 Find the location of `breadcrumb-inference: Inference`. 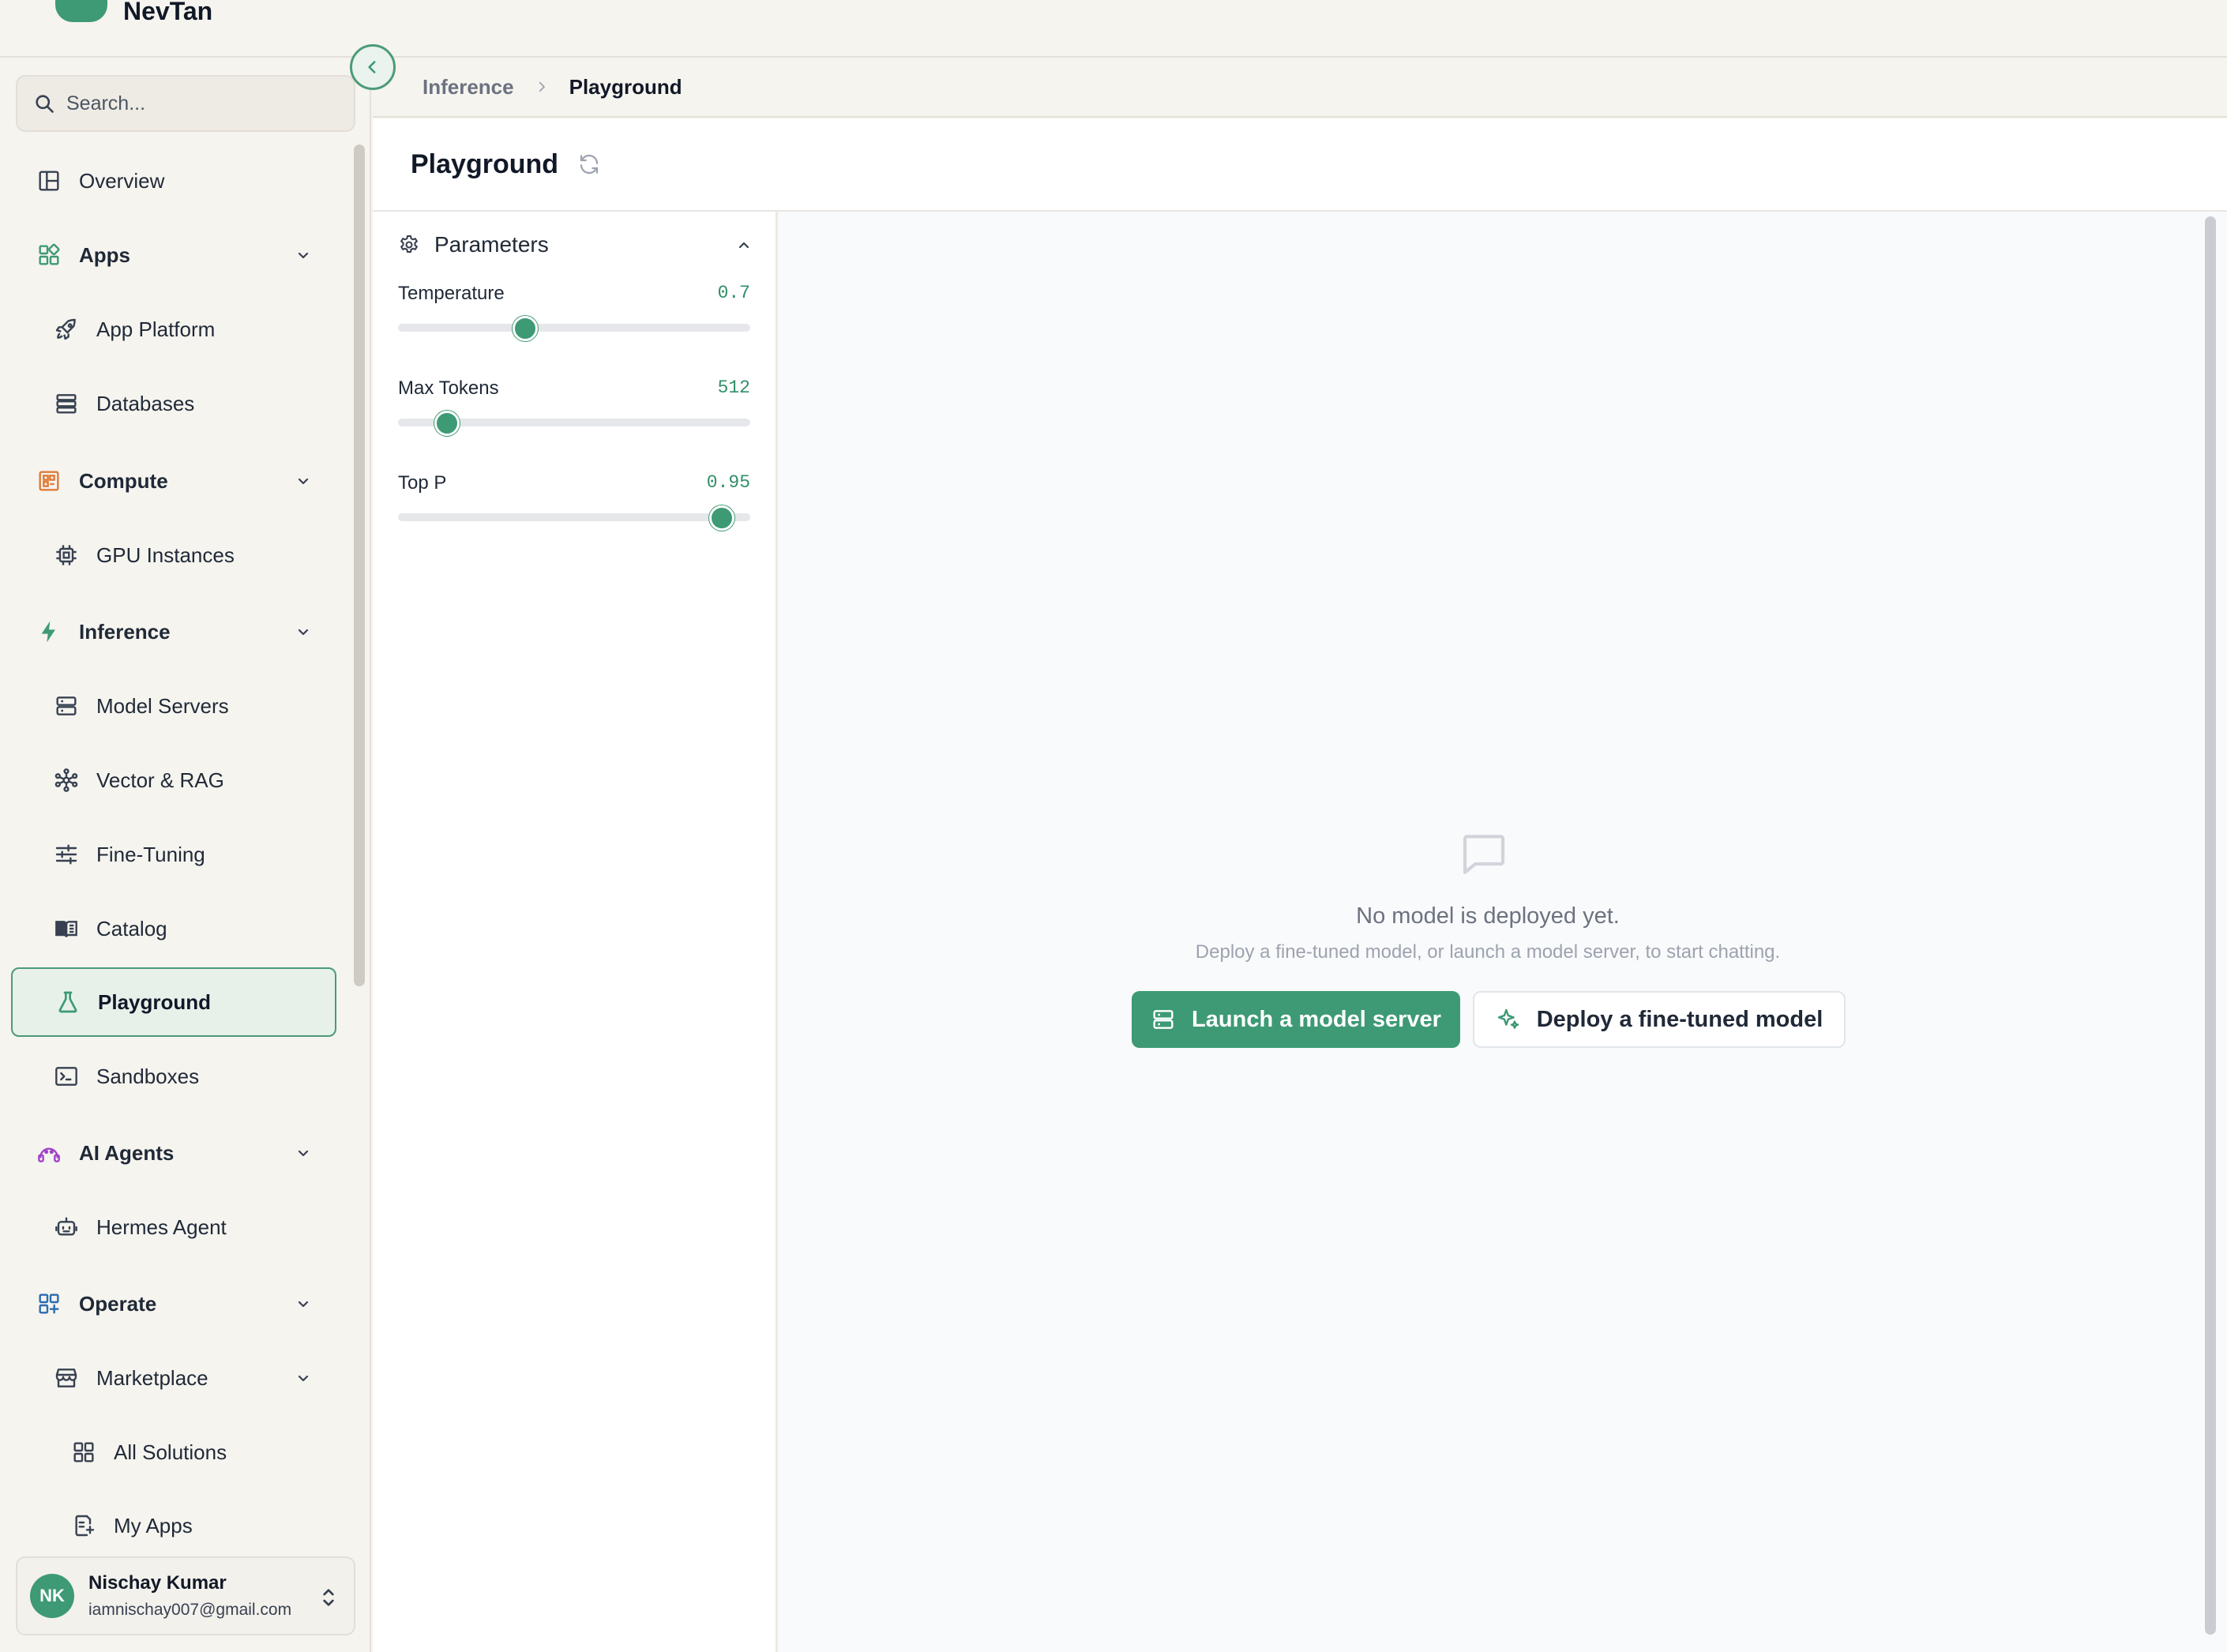

breadcrumb-inference: Inference is located at coordinates (468, 87).